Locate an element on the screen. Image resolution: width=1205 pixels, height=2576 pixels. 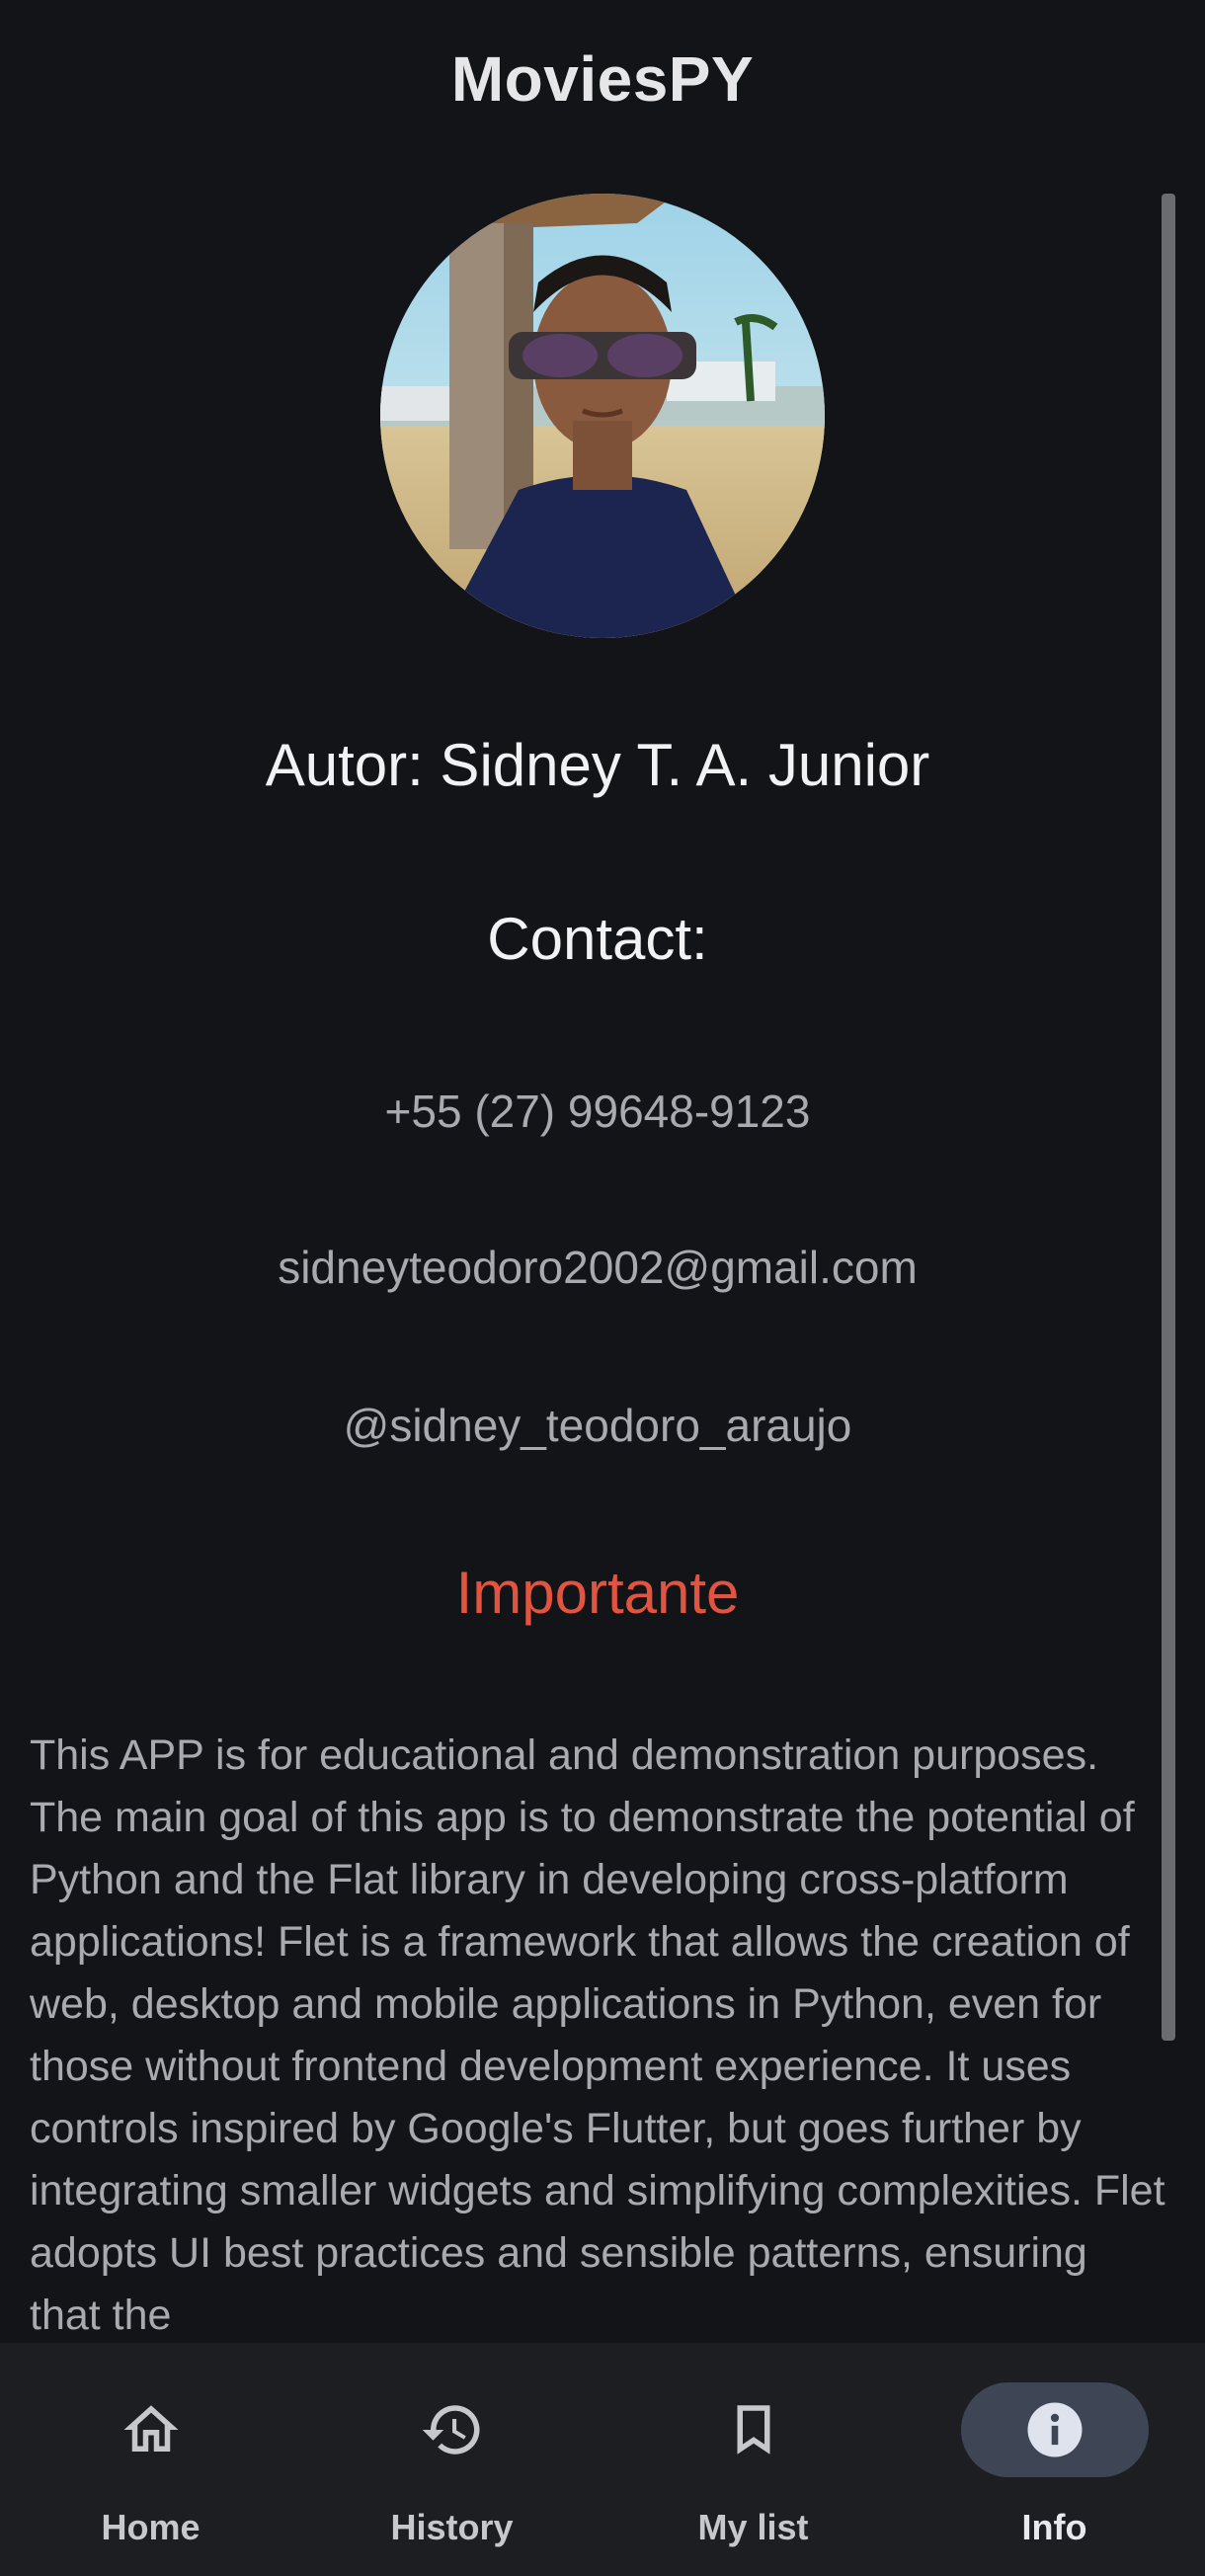
nav-item-info: Info is located at coordinates (1054, 2459).